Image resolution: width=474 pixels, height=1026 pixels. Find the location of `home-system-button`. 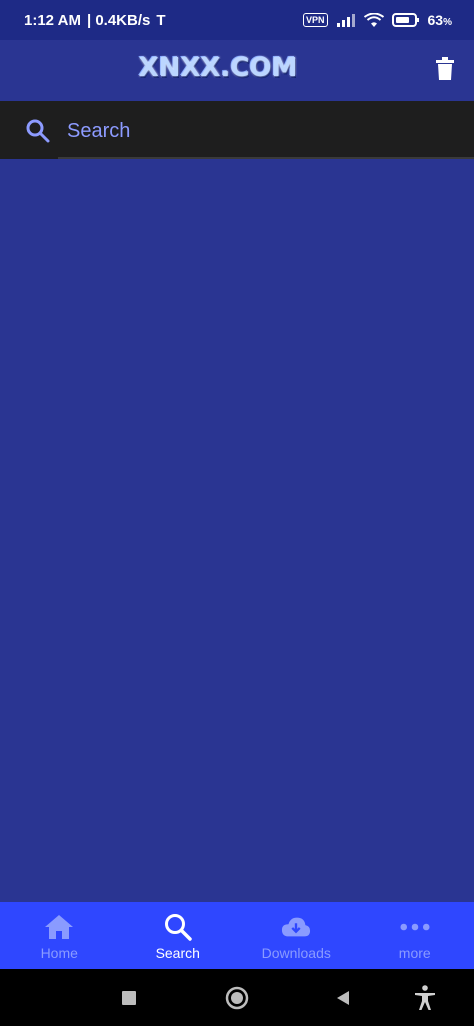

home-system-button is located at coordinates (237, 998).